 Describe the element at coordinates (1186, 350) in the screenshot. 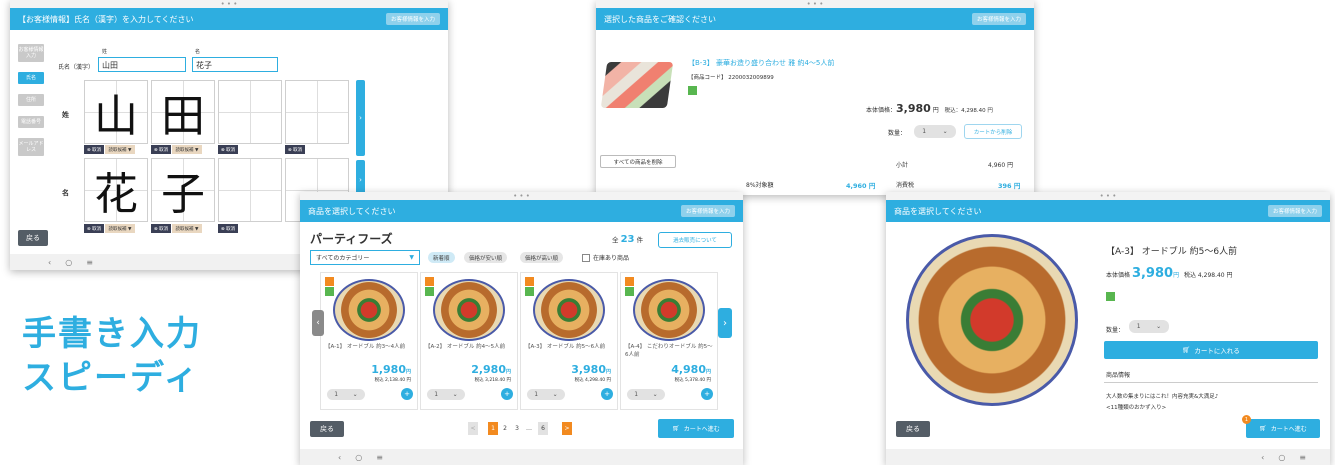

I see `cart-icon: 🛒︎` at that location.